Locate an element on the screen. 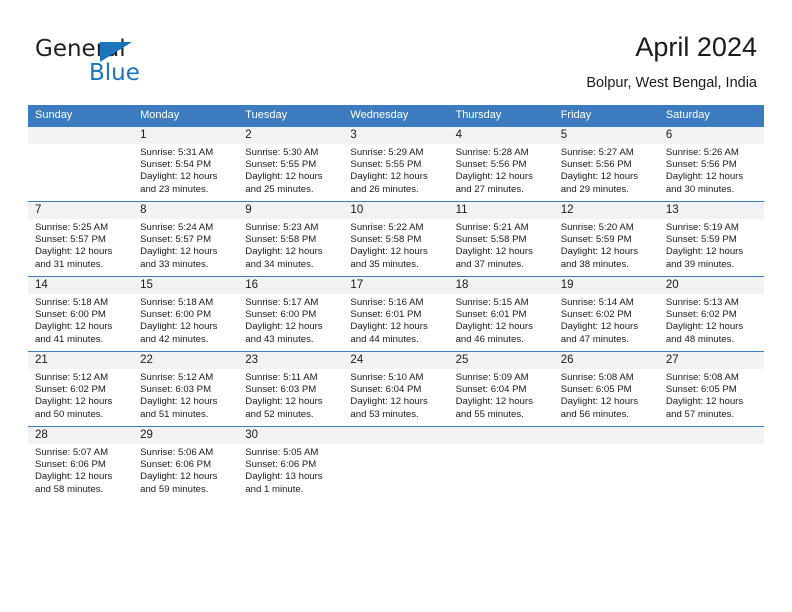 The height and width of the screenshot is (612, 792). daylight-text-line2: and 31 minutes. is located at coordinates (69, 264).